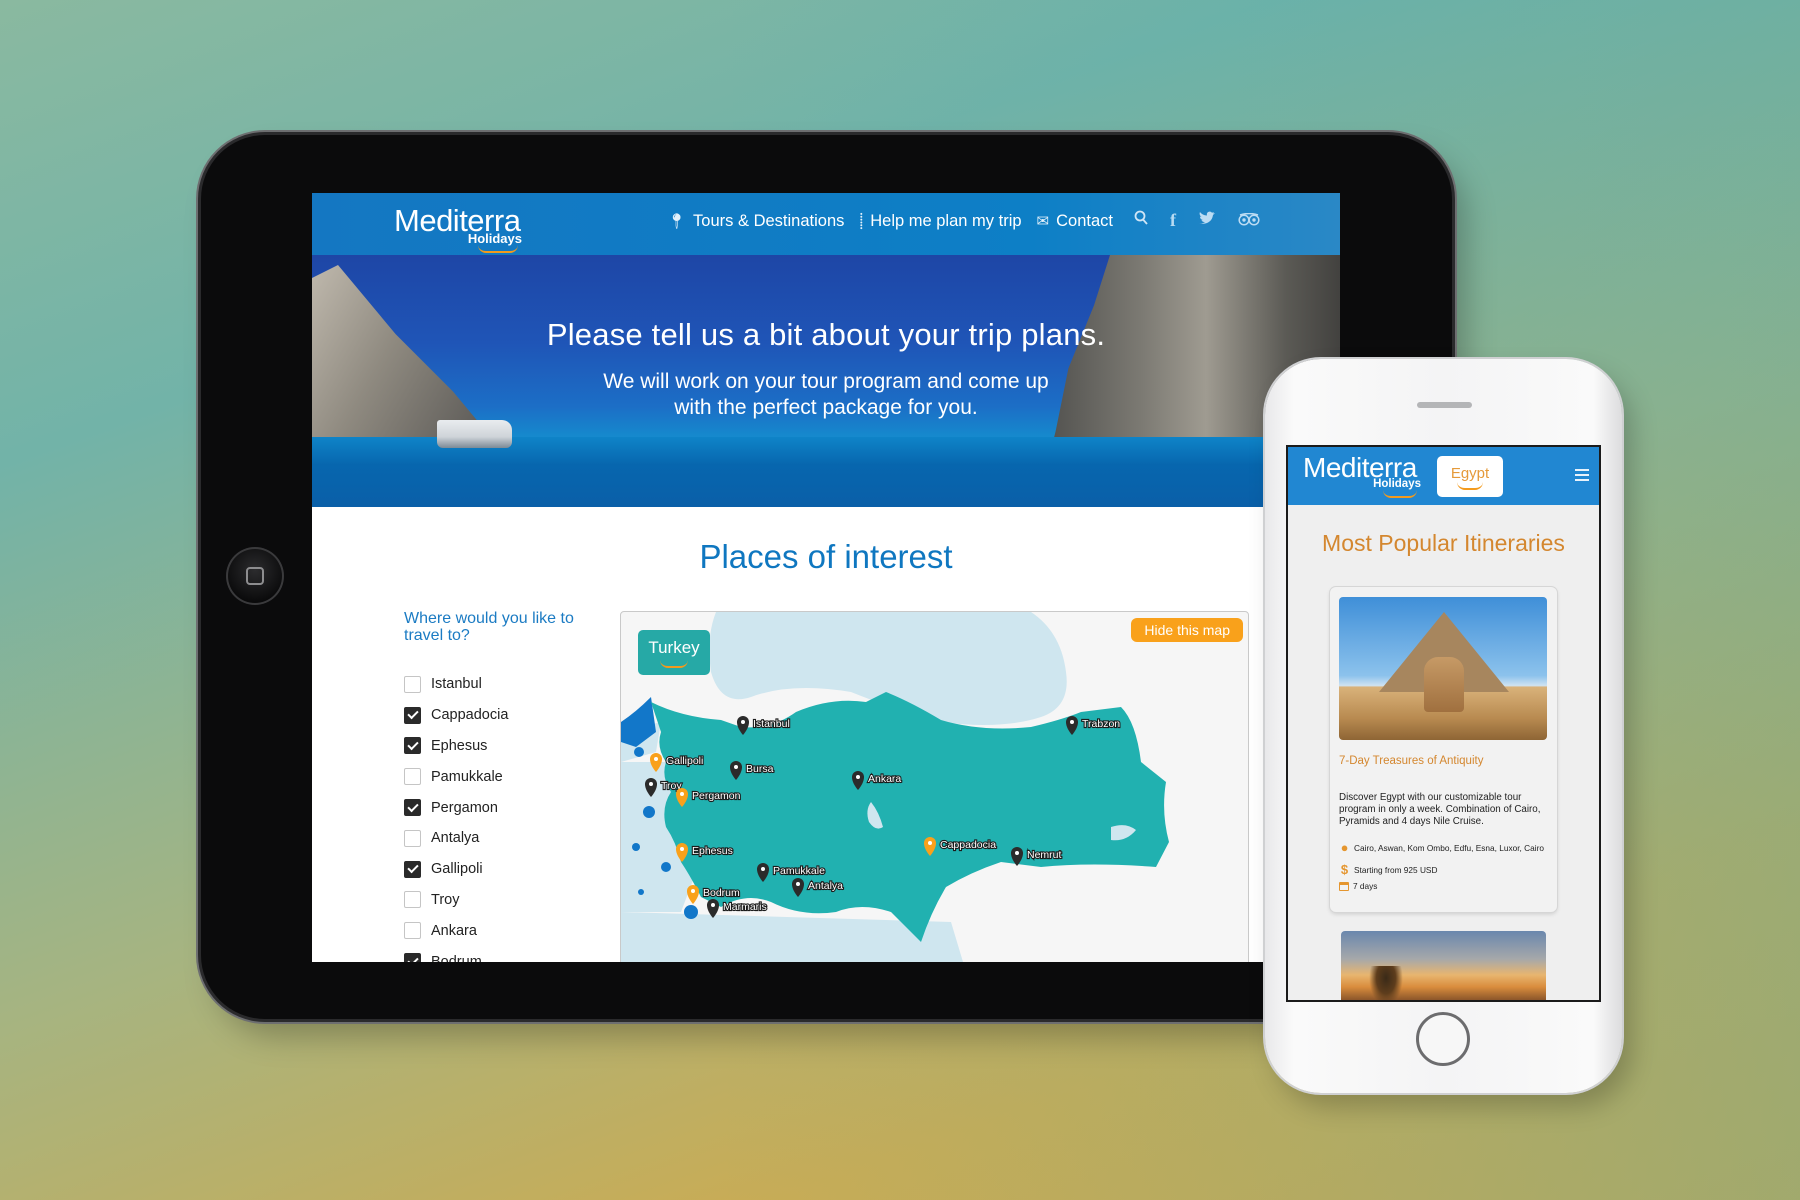 This screenshot has width=1800, height=1200. I want to click on checkbox-antalya: Antalya, so click(456, 838).